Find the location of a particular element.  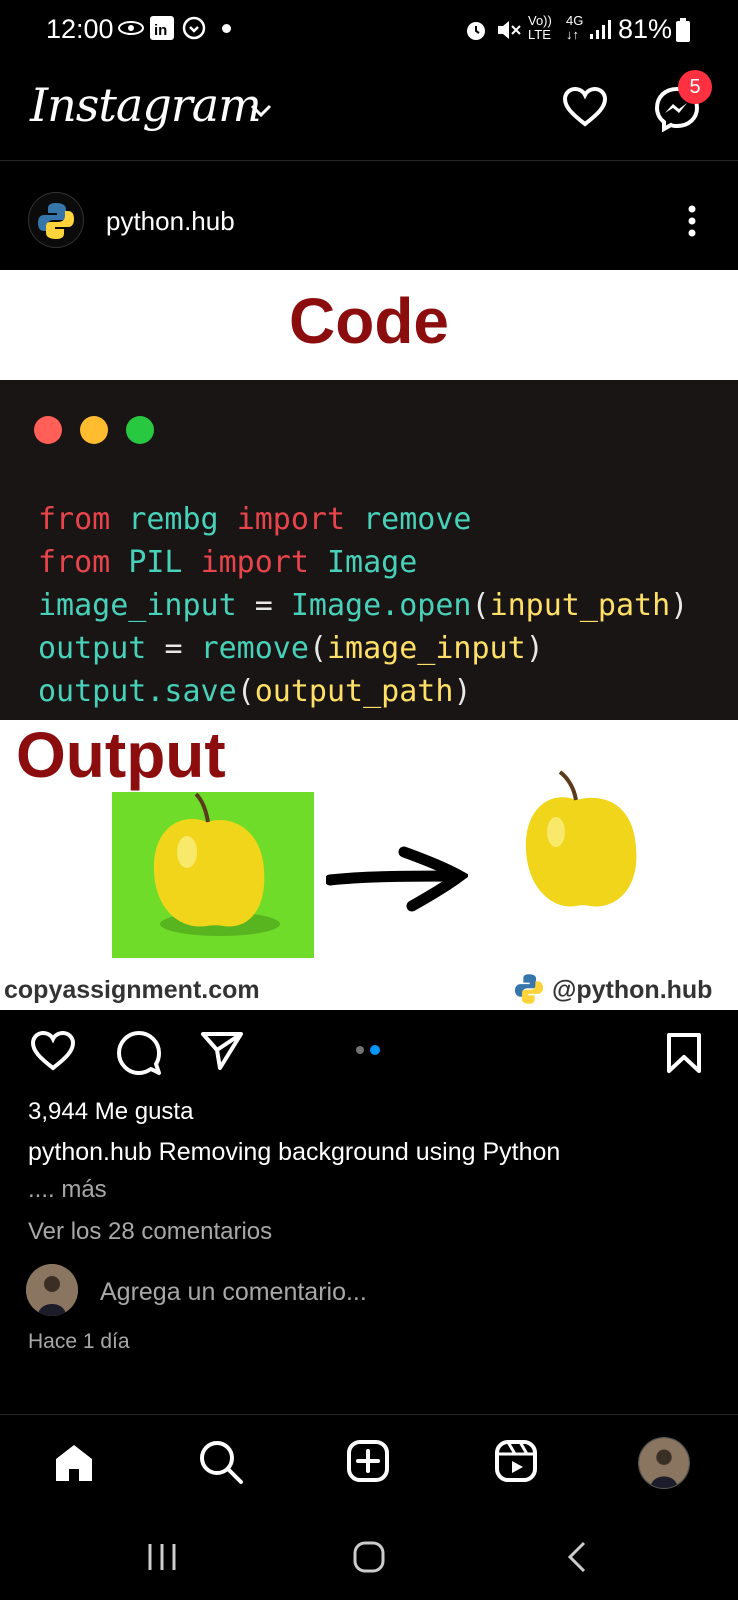

apple-after-icon is located at coordinates (581, 838).